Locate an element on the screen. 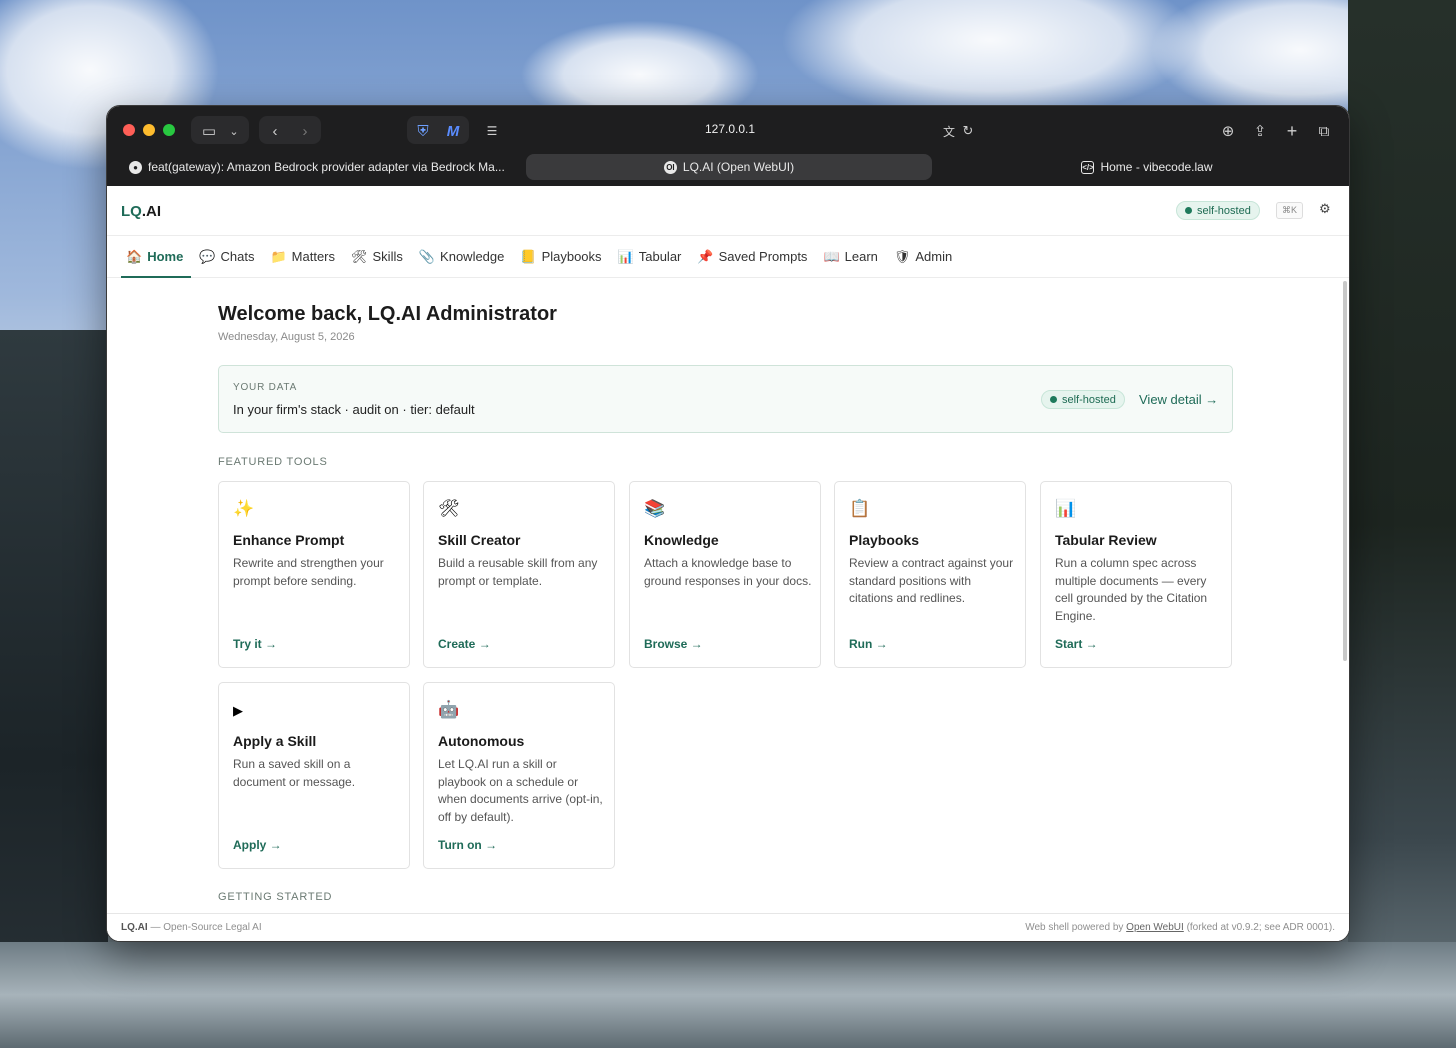 This screenshot has height=1048, width=1456. github-icon: ● is located at coordinates (135, 167).